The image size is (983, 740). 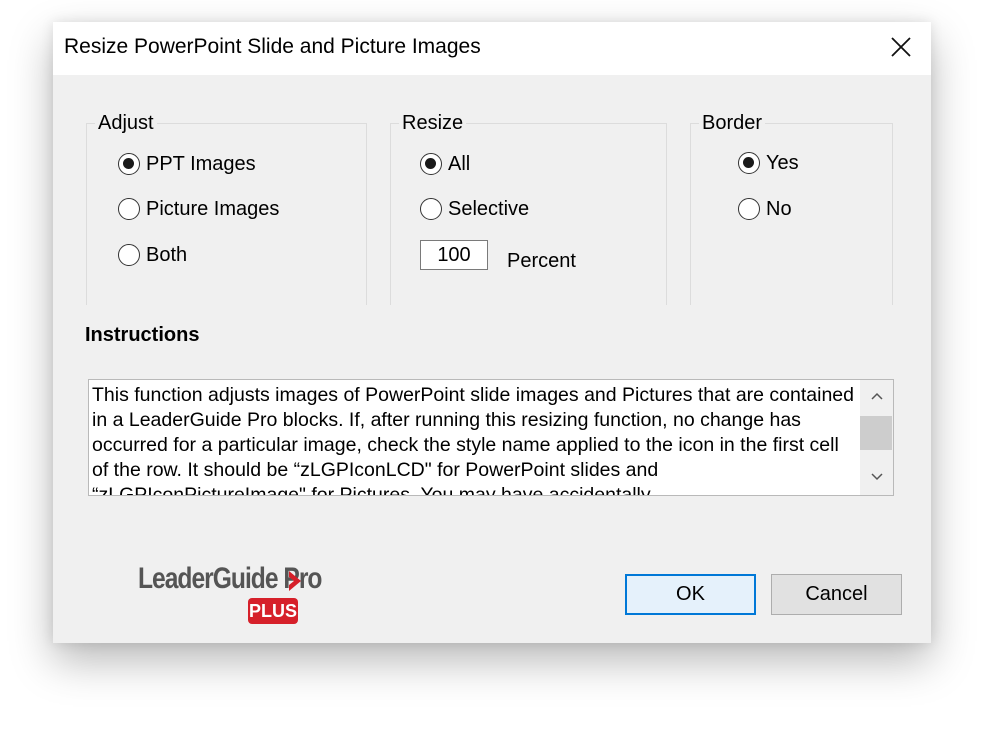 I want to click on adjust-both-radio: Both, so click(x=152, y=255).